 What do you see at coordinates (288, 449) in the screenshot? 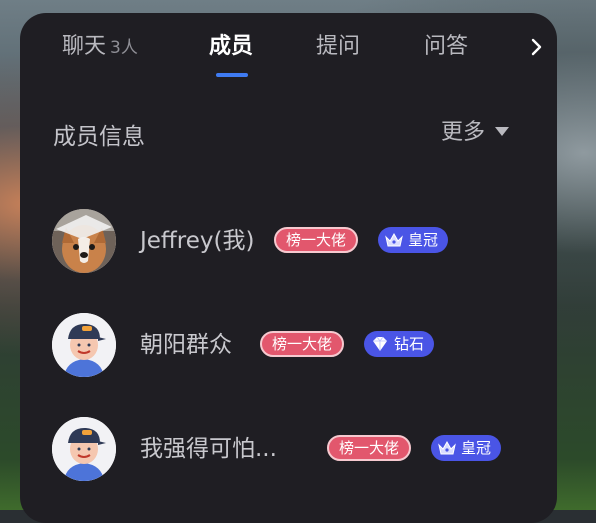
I see `member-row: 我强得可怕... 榜一大佬 皇冠` at bounding box center [288, 449].